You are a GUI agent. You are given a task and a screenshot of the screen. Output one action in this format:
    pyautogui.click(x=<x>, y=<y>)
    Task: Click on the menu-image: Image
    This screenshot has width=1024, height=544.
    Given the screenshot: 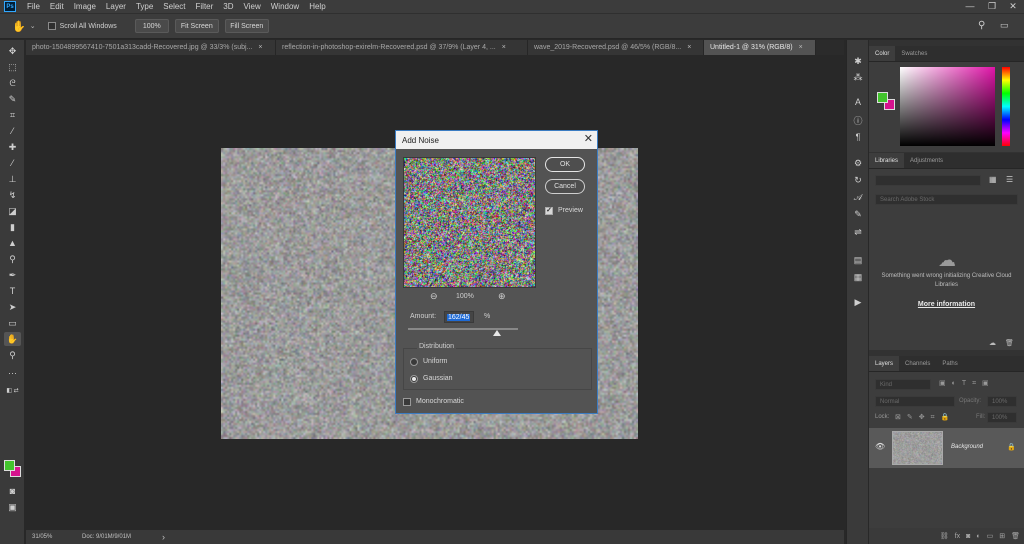 What is the action you would take?
    pyautogui.click(x=85, y=6)
    